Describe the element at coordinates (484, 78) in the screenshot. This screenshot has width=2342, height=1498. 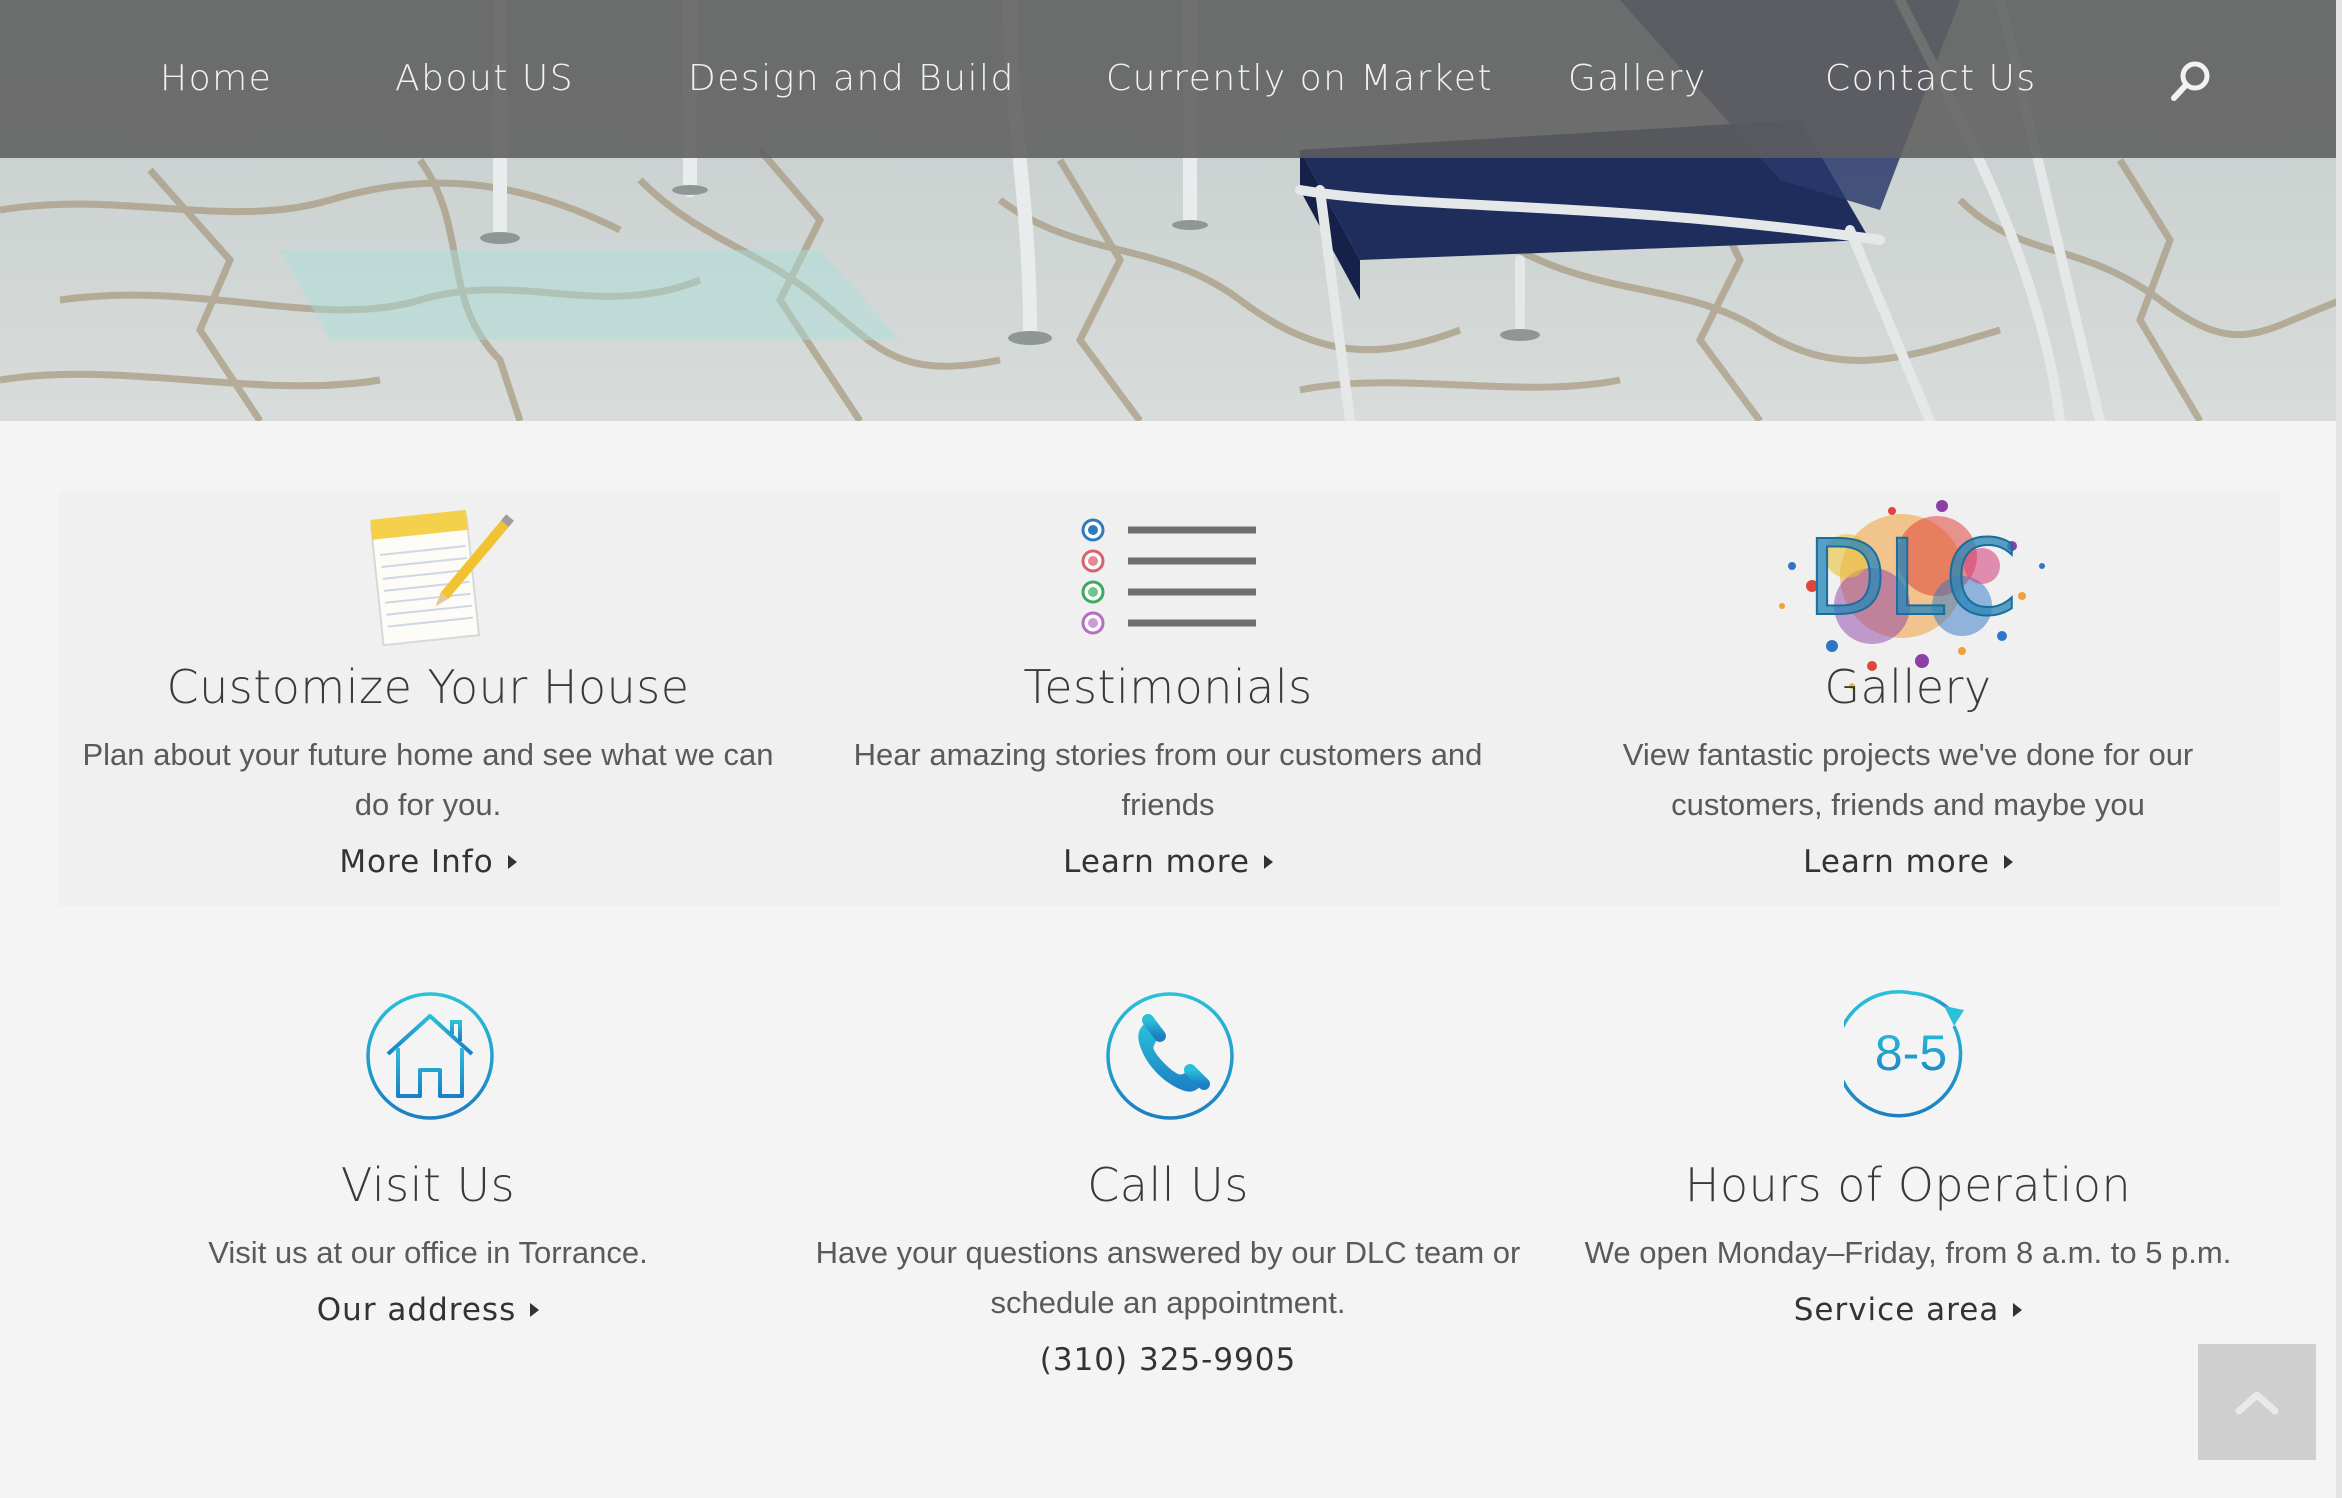
I see `nav-about-us: About US` at that location.